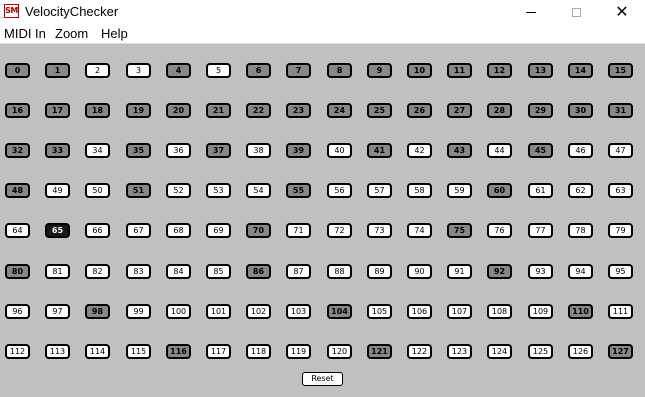 The height and width of the screenshot is (397, 645). Describe the element at coordinates (379, 351) in the screenshot. I see `velocity-cell: 121` at that location.